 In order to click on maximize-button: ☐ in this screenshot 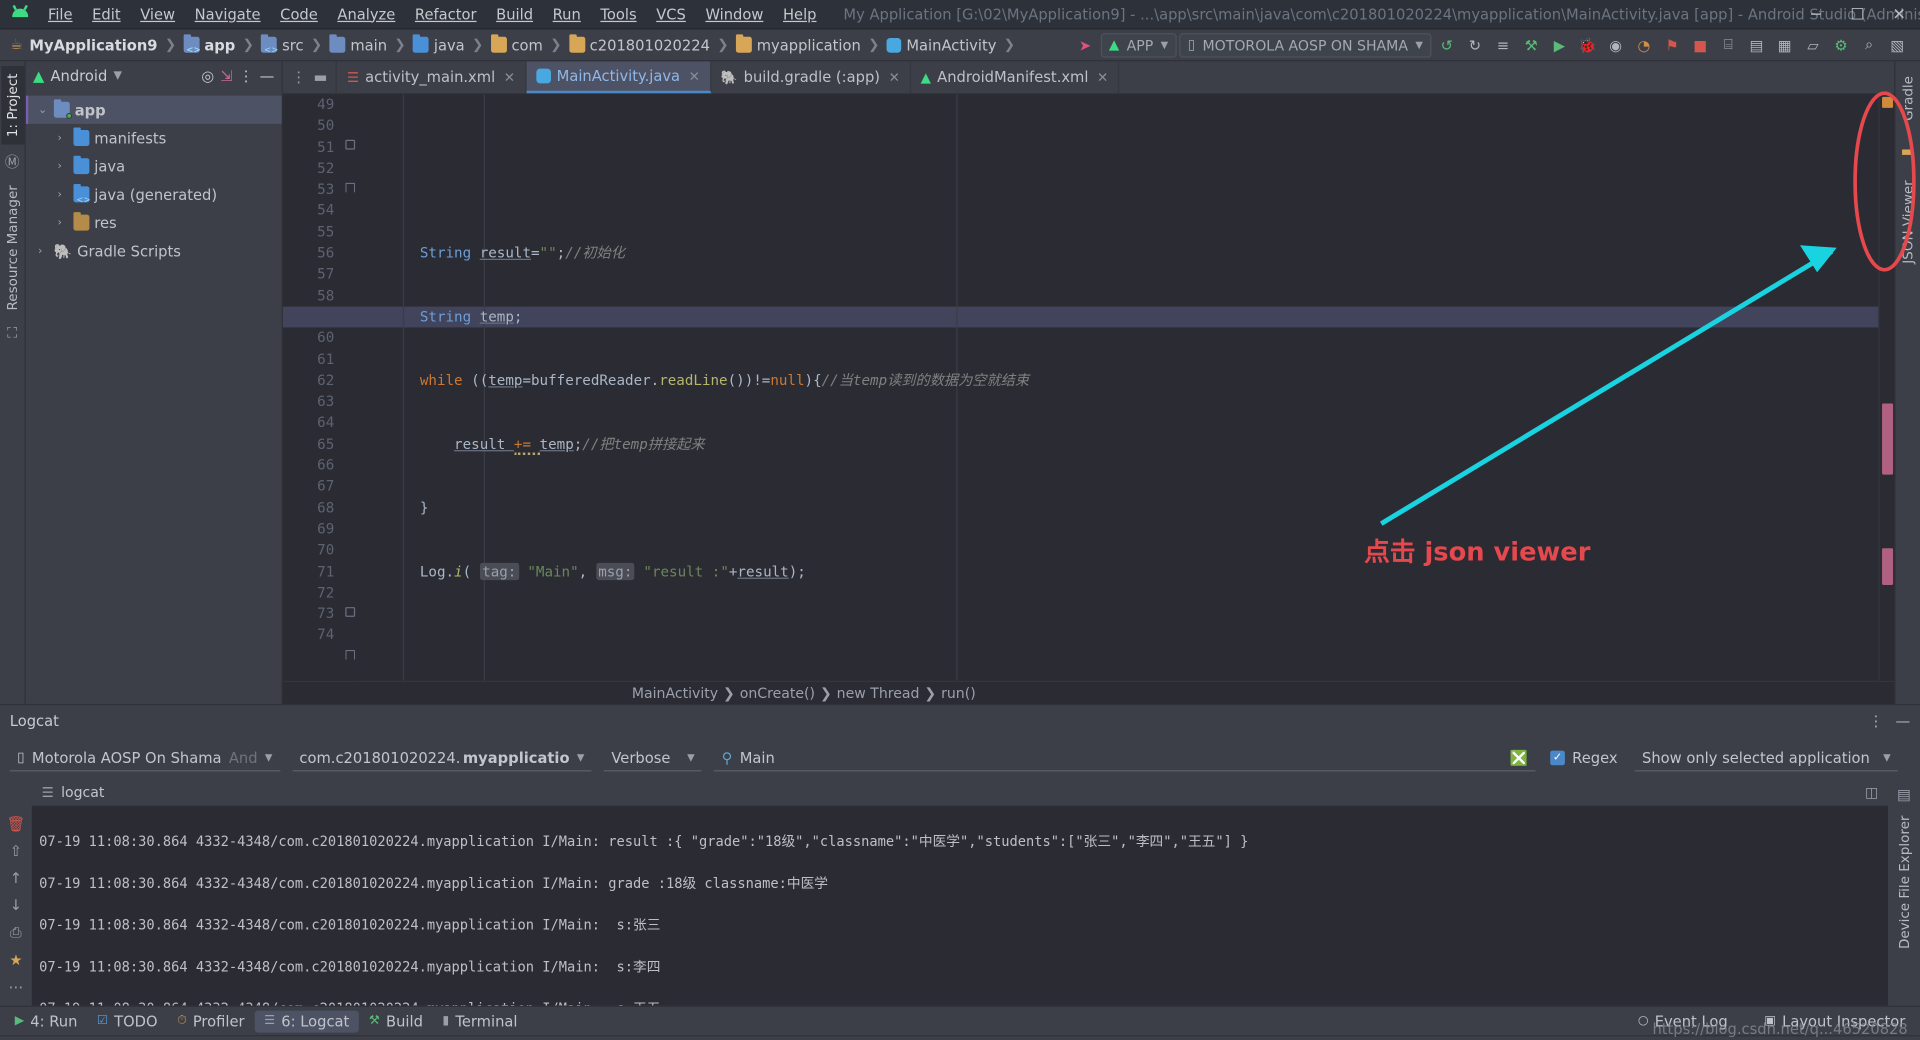, I will do `click(1858, 14)`.